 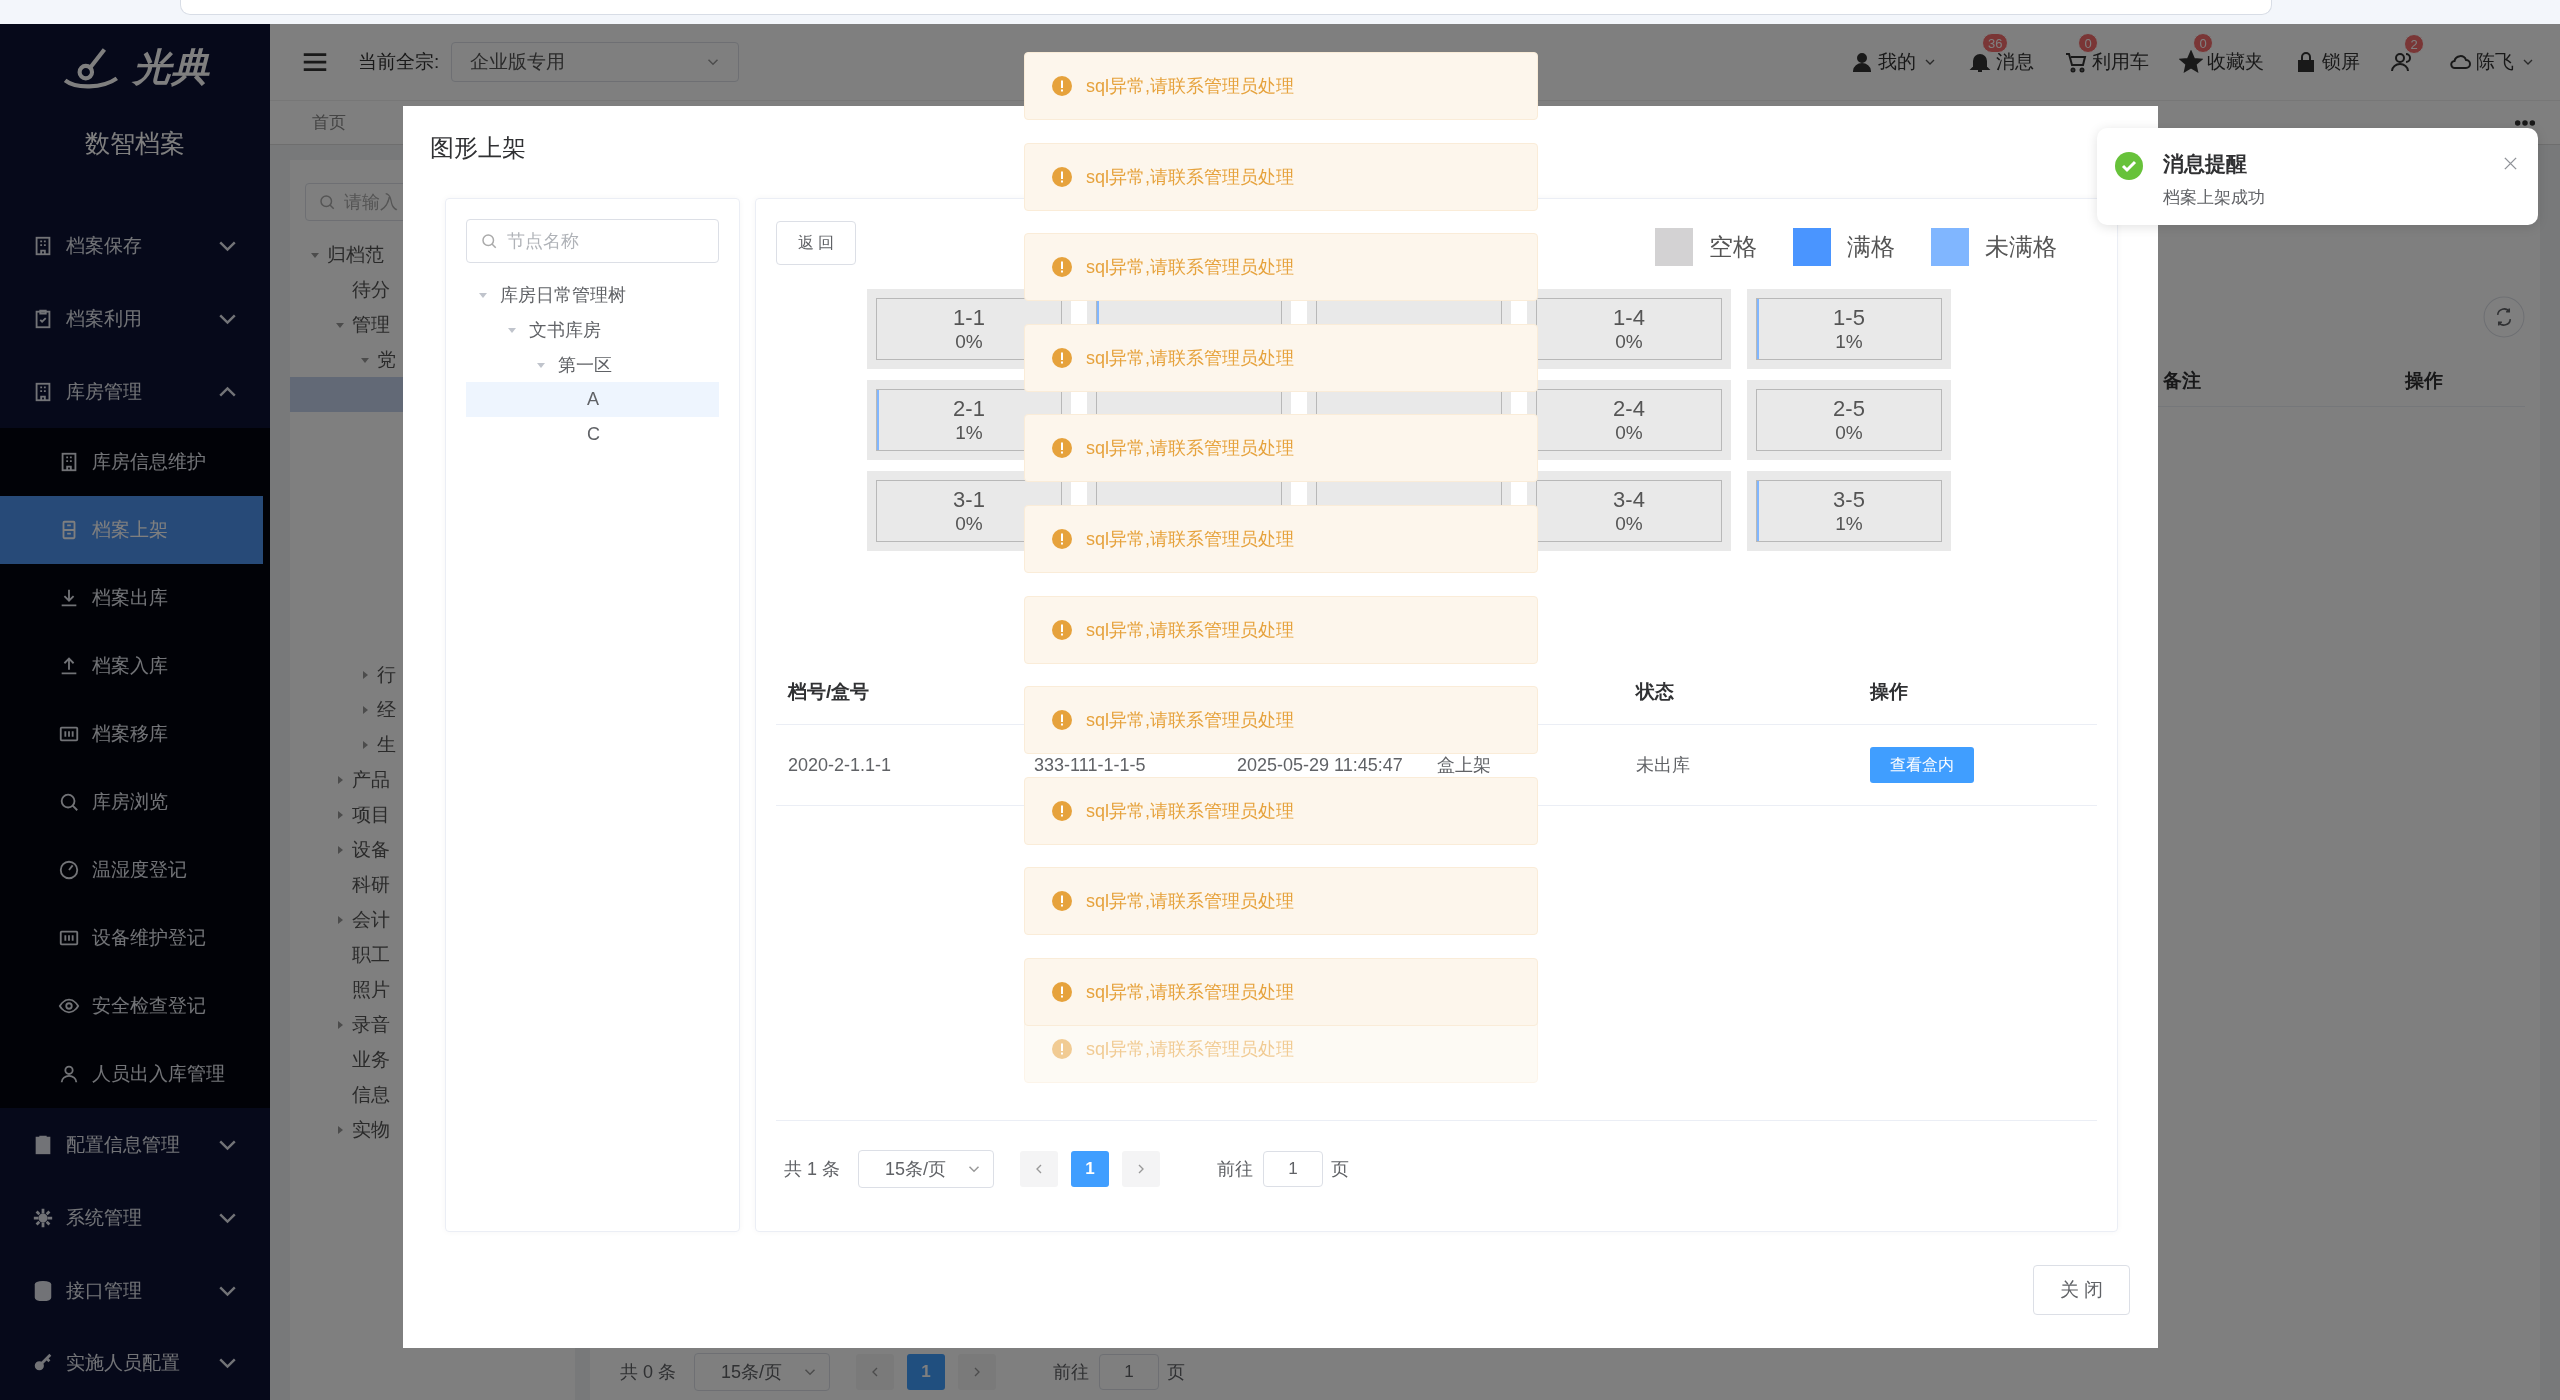 What do you see at coordinates (371, 1129) in the screenshot?
I see `tree-item: 实物` at bounding box center [371, 1129].